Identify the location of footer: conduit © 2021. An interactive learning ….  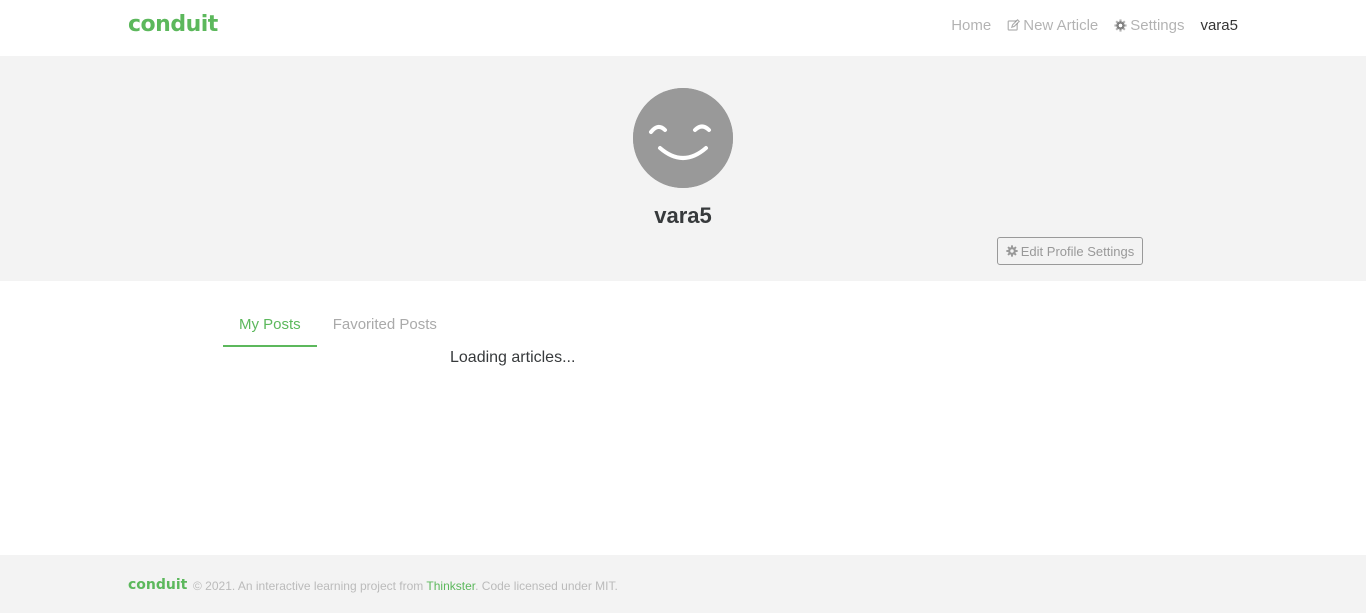
(683, 584).